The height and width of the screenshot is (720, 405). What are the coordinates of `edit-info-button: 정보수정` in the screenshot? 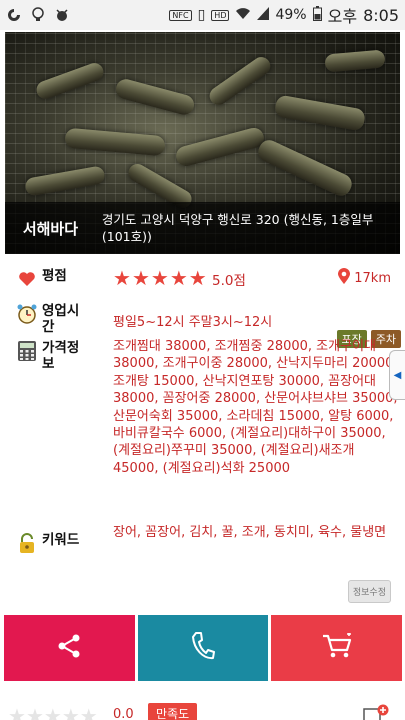 It's located at (369, 591).